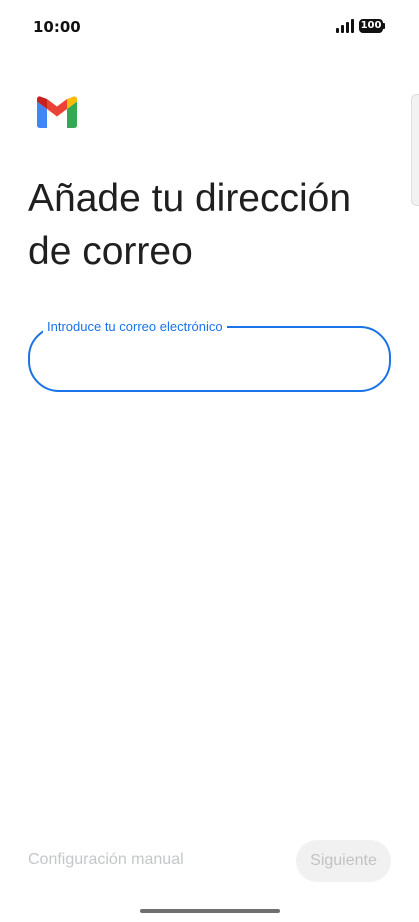 Image resolution: width=419 pixels, height=922 pixels. Describe the element at coordinates (135, 327) in the screenshot. I see `email-field-label: Introduce tu correo electrónico` at that location.